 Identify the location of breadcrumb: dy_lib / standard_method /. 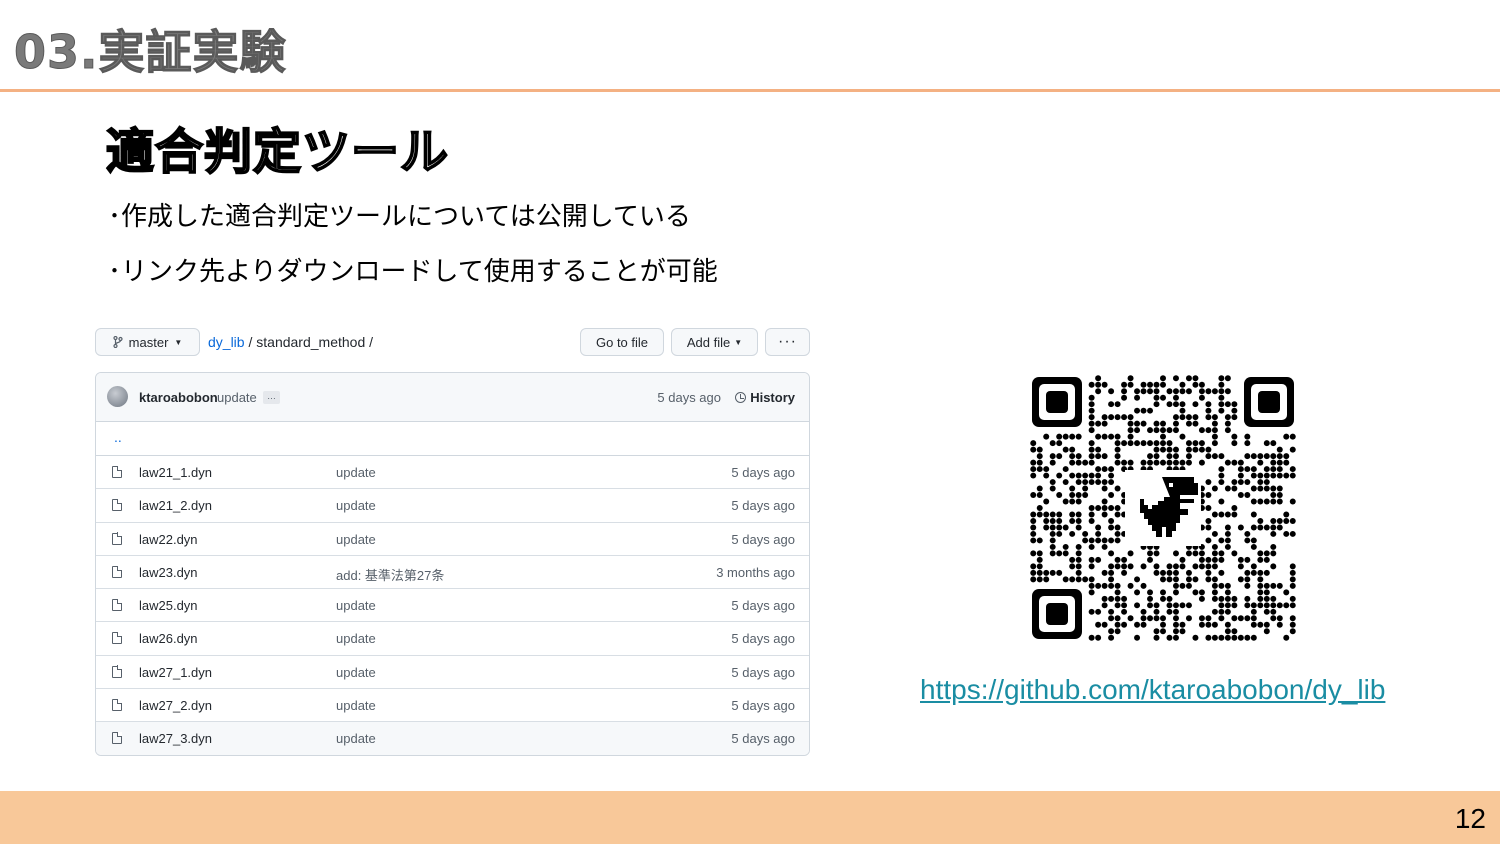
(290, 342).